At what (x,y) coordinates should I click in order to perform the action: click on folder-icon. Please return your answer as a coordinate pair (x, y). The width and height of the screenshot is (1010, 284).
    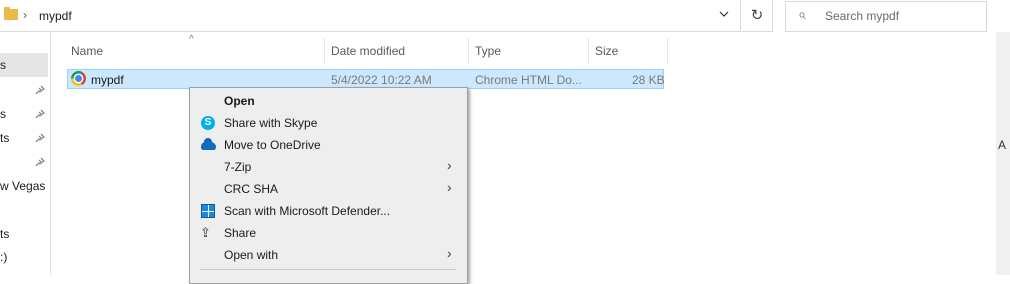
    Looking at the image, I should click on (11, 13).